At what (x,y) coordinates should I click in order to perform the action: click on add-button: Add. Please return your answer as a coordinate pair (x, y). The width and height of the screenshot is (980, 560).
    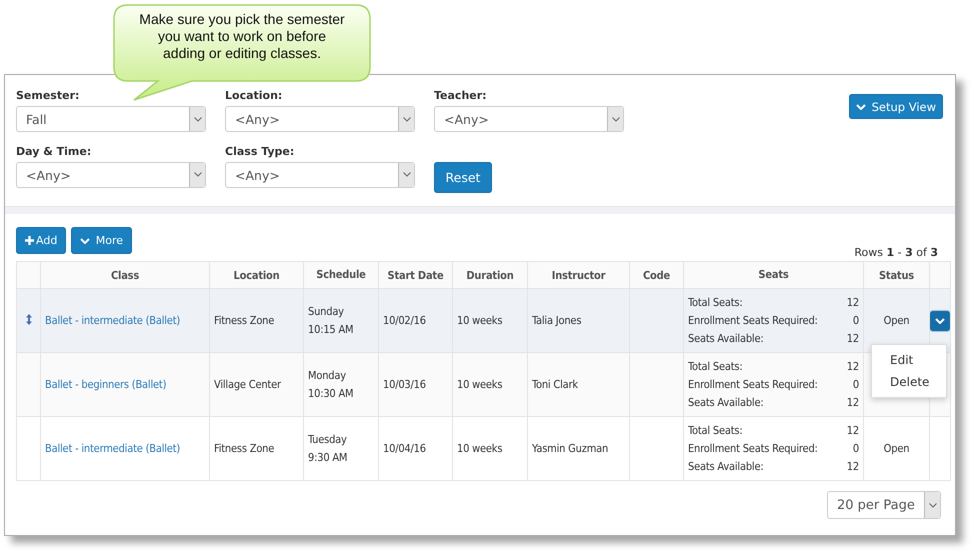
    Looking at the image, I should click on (41, 240).